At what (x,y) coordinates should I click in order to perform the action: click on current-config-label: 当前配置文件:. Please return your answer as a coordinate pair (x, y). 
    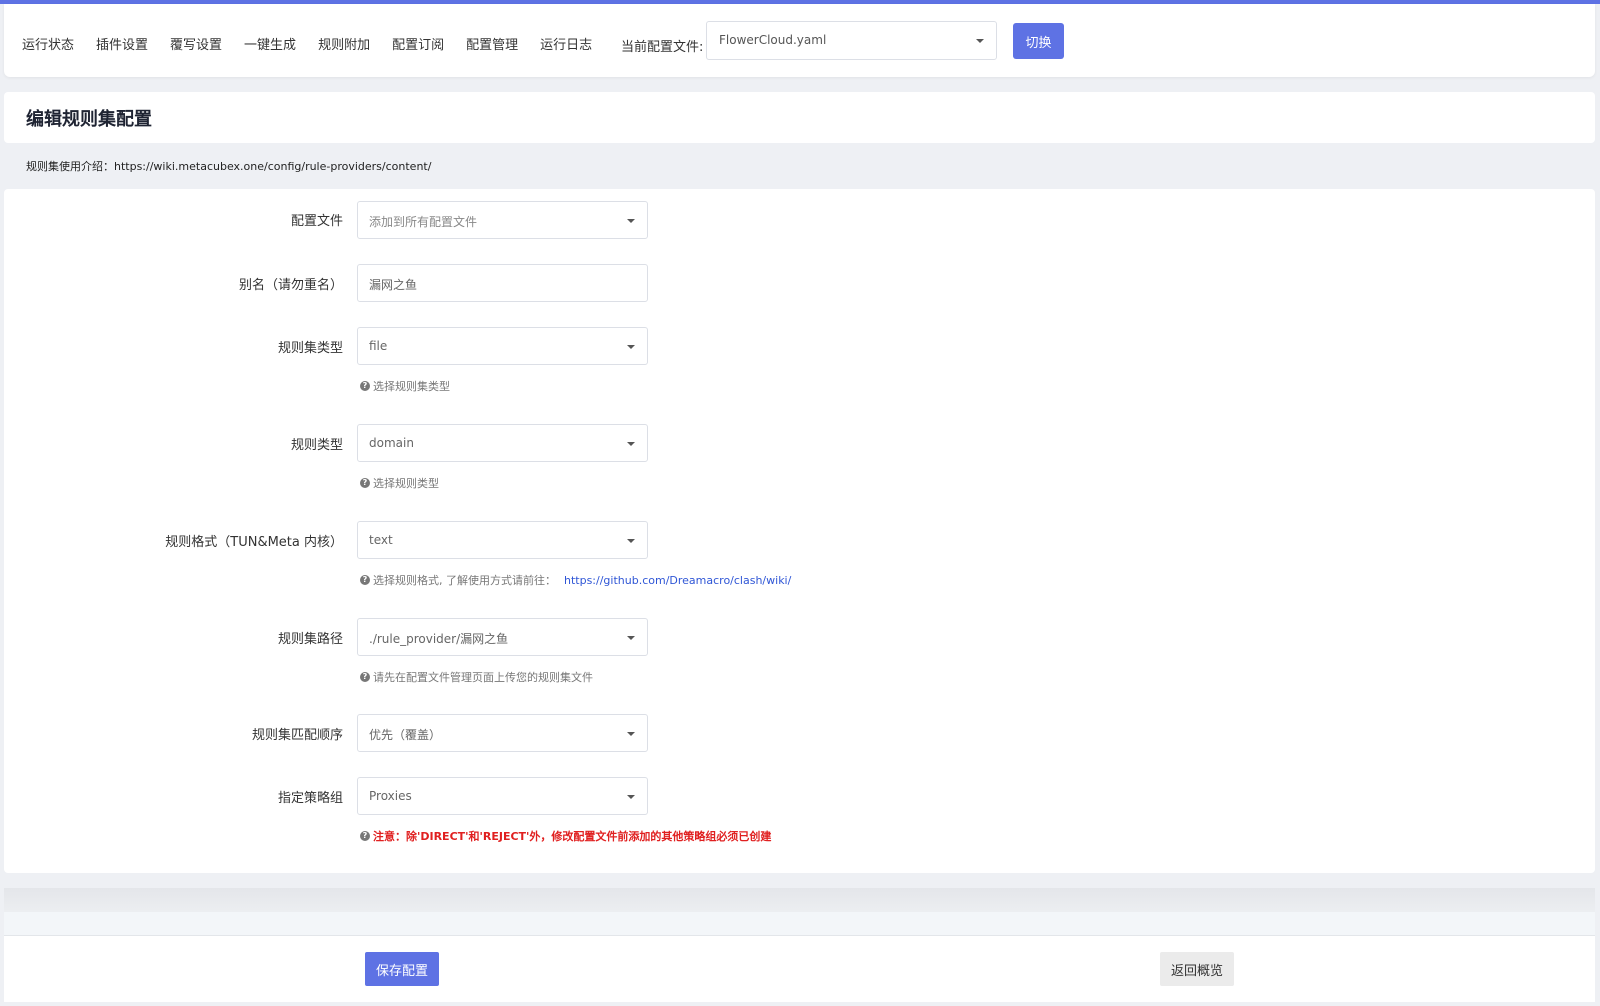
    Looking at the image, I should click on (662, 47).